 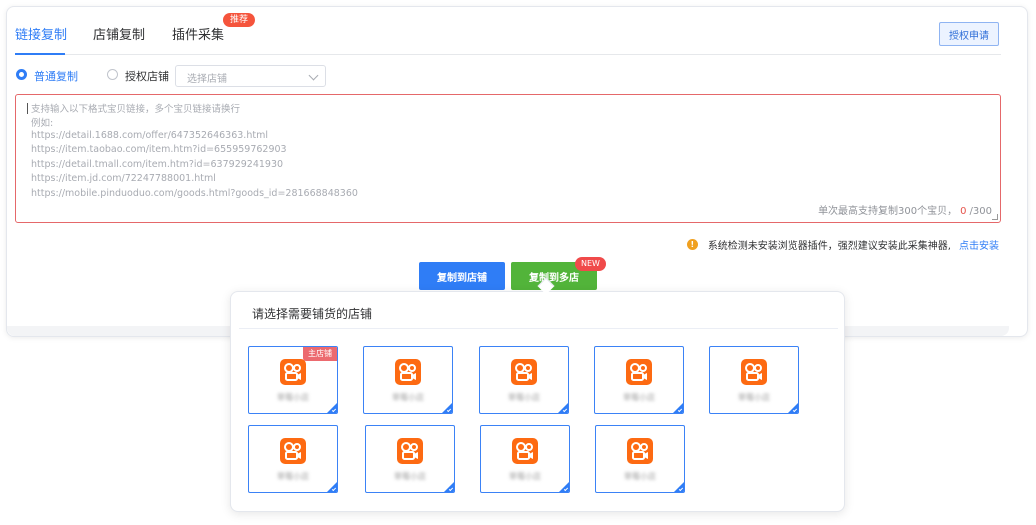 I want to click on shop-select: 选择店铺, so click(x=250, y=76).